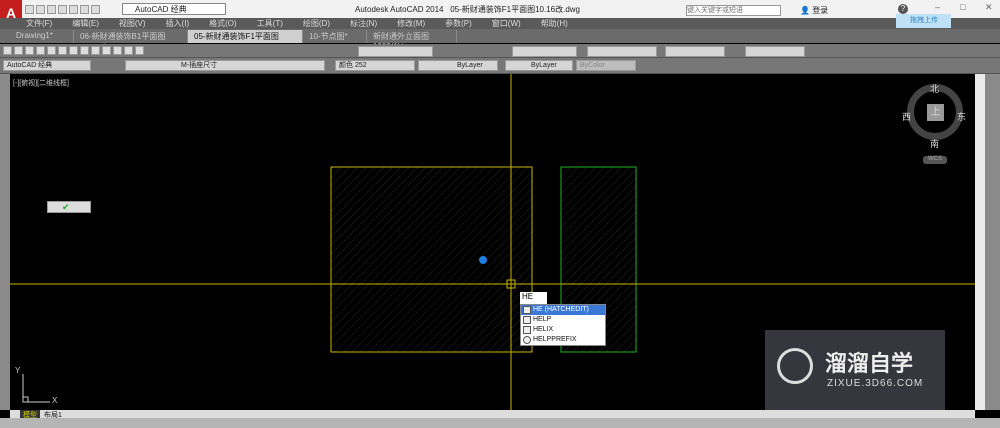  Describe the element at coordinates (563, 320) in the screenshot. I see `suggestion-help: HELP` at that location.